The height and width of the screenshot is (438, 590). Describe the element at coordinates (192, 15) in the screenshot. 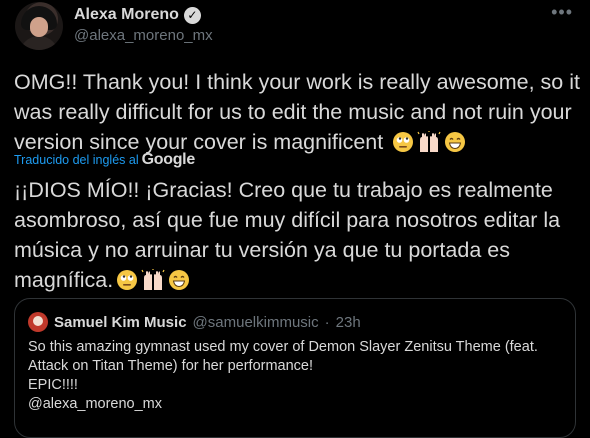

I see `verified-badge-icon: ✓` at that location.